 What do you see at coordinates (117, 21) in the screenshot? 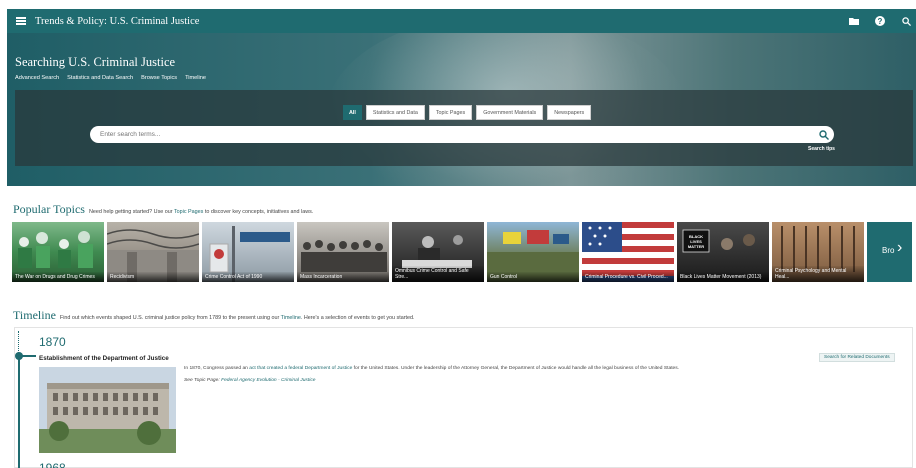
I see `app-title: Trends & Policy: U.S. Criminal Justice` at bounding box center [117, 21].